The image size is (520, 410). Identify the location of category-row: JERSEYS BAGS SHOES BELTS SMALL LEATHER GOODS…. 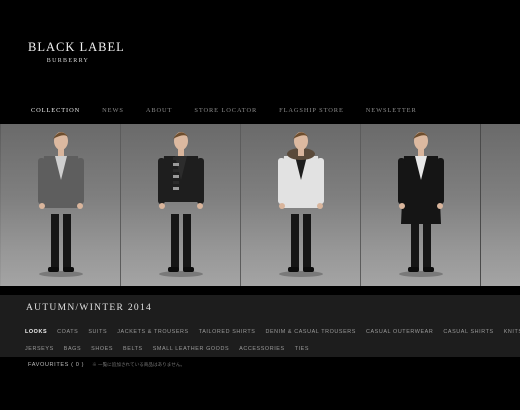
(260, 348).